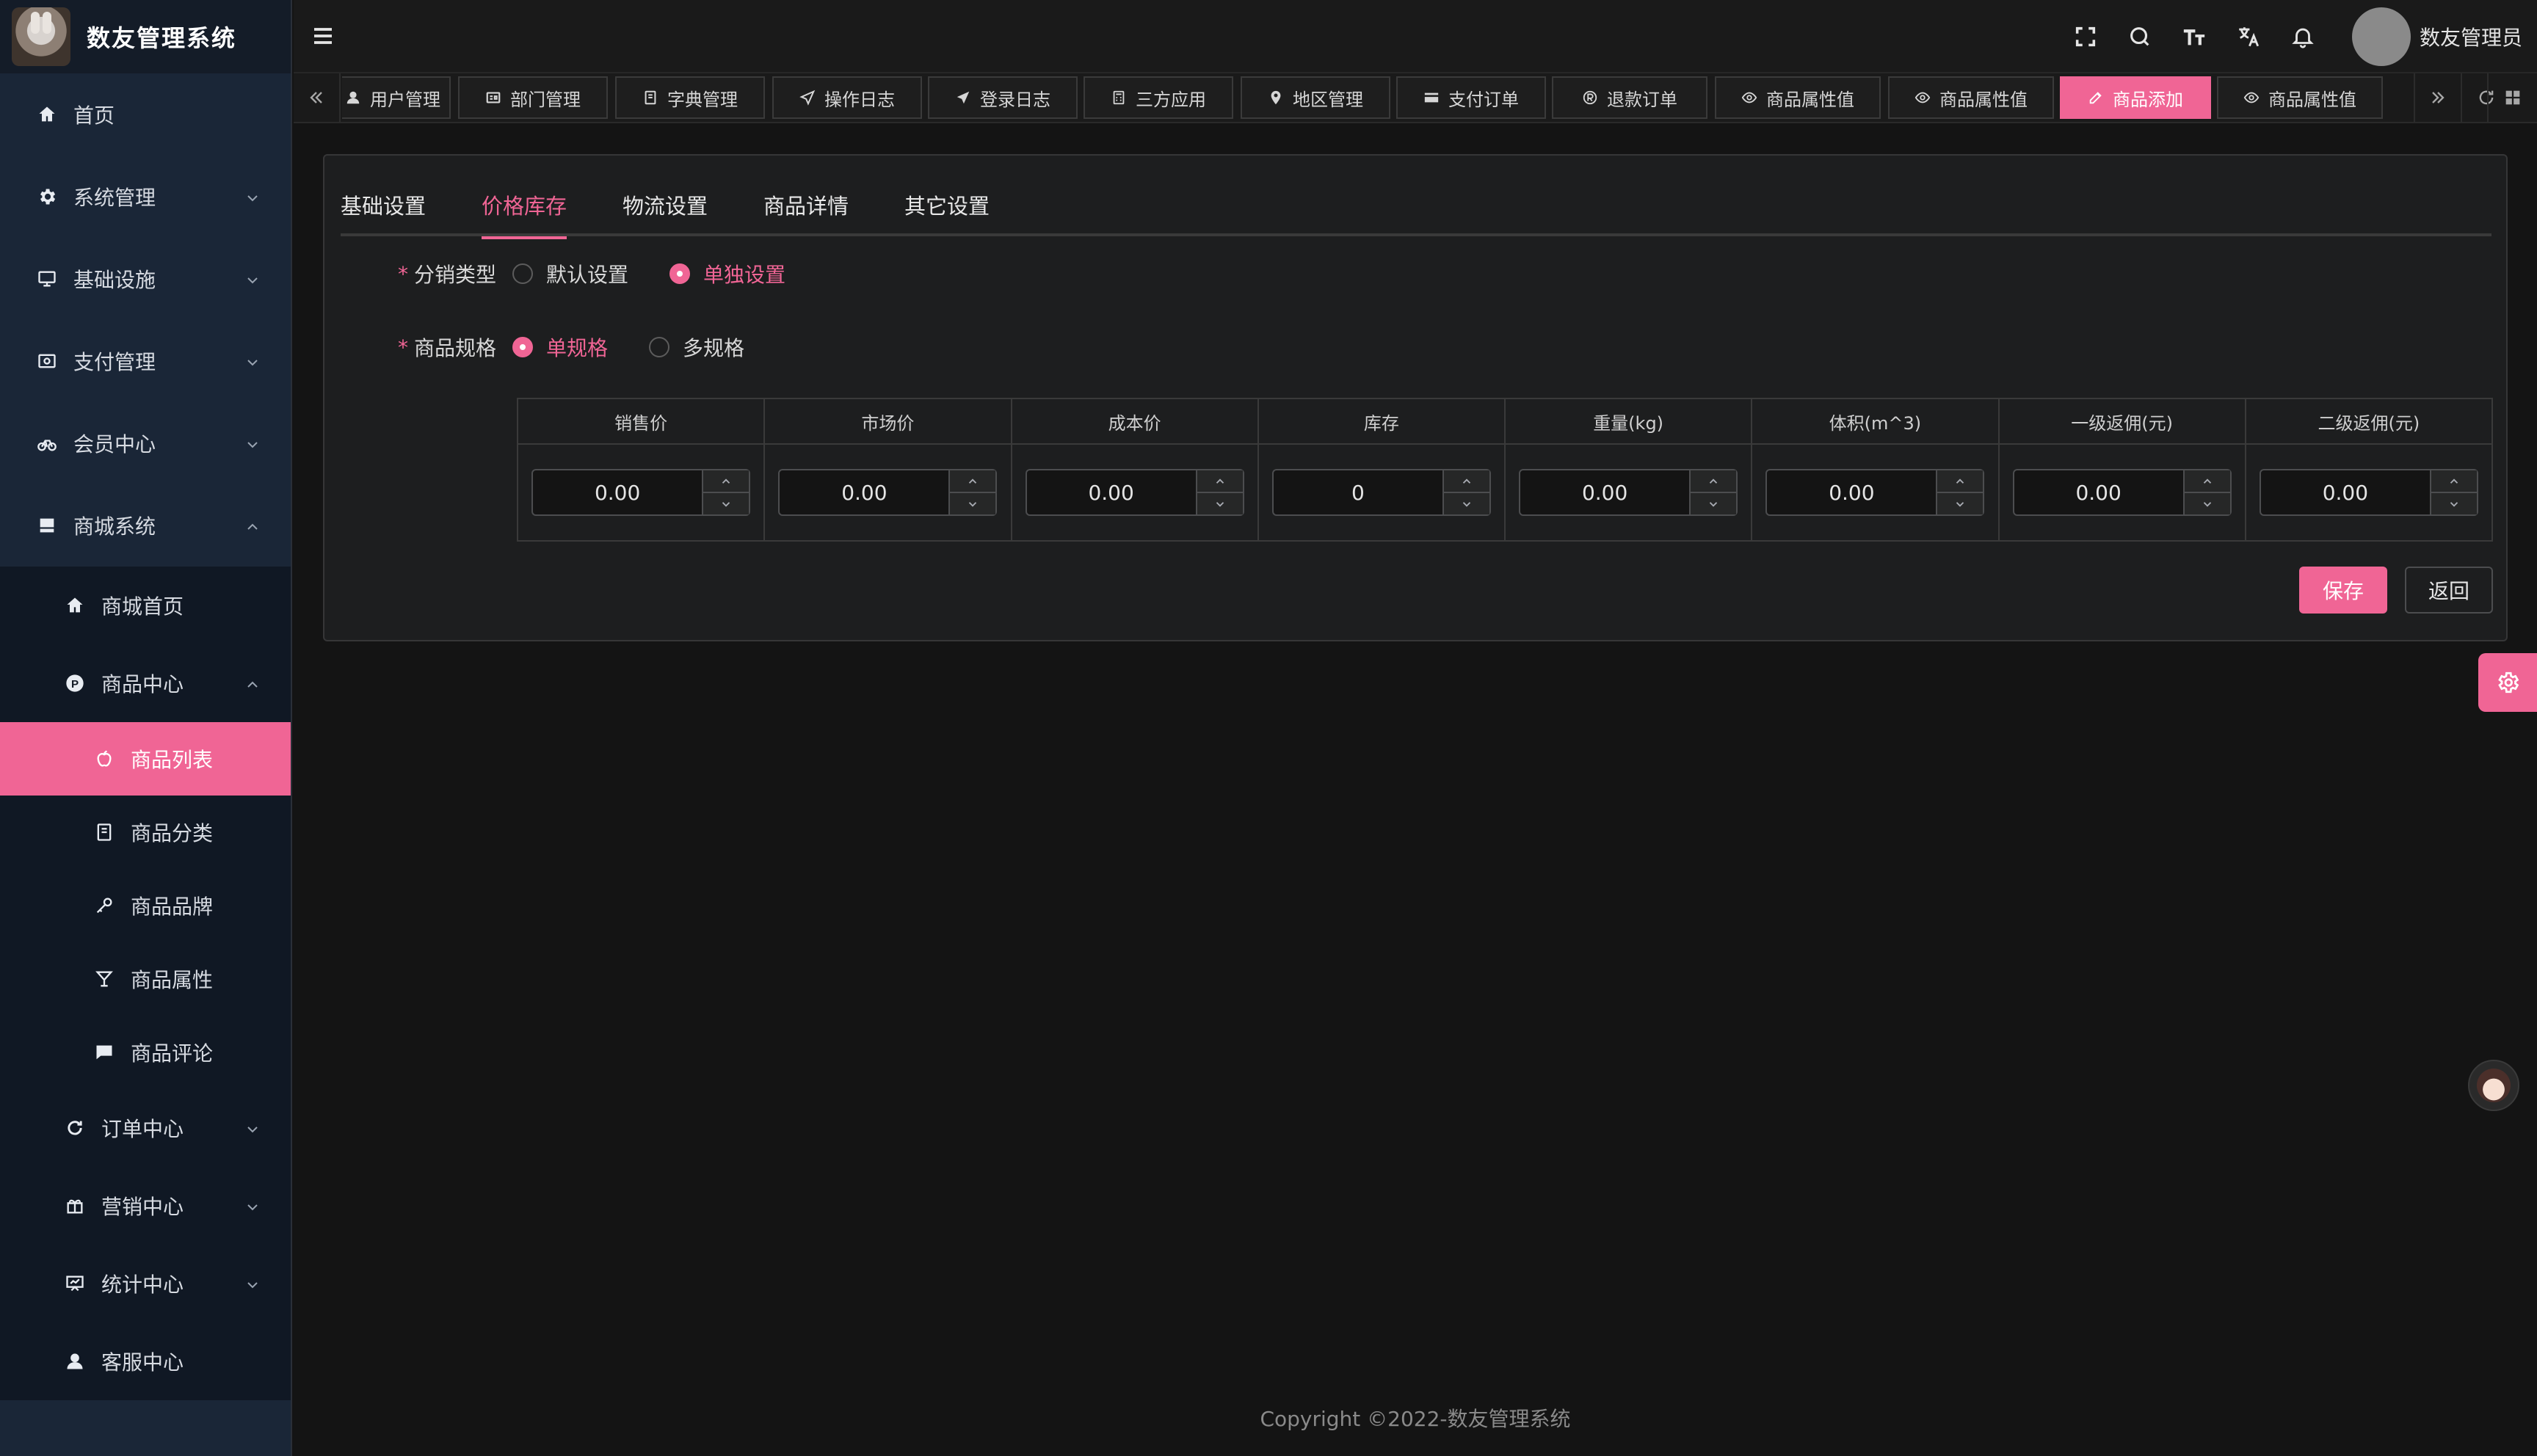 Image resolution: width=2537 pixels, height=1456 pixels. I want to click on search-icon, so click(2140, 36).